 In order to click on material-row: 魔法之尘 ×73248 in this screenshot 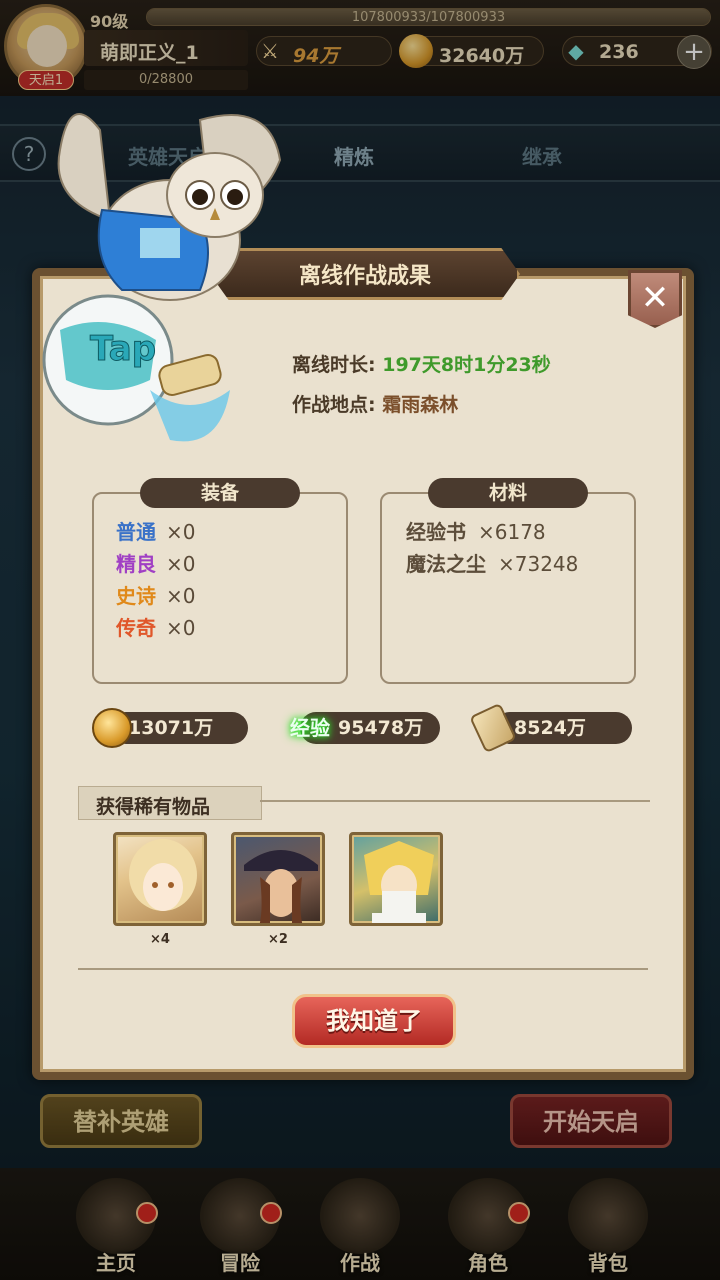, I will do `click(492, 562)`.